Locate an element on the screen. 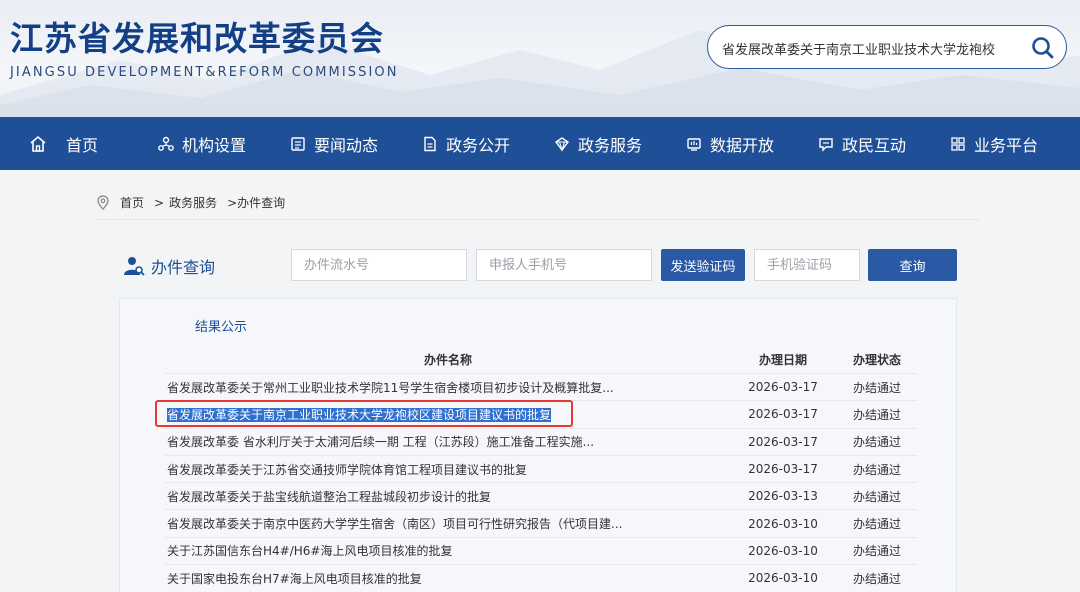 The width and height of the screenshot is (1080, 592). search-icon is located at coordinates (1043, 48).